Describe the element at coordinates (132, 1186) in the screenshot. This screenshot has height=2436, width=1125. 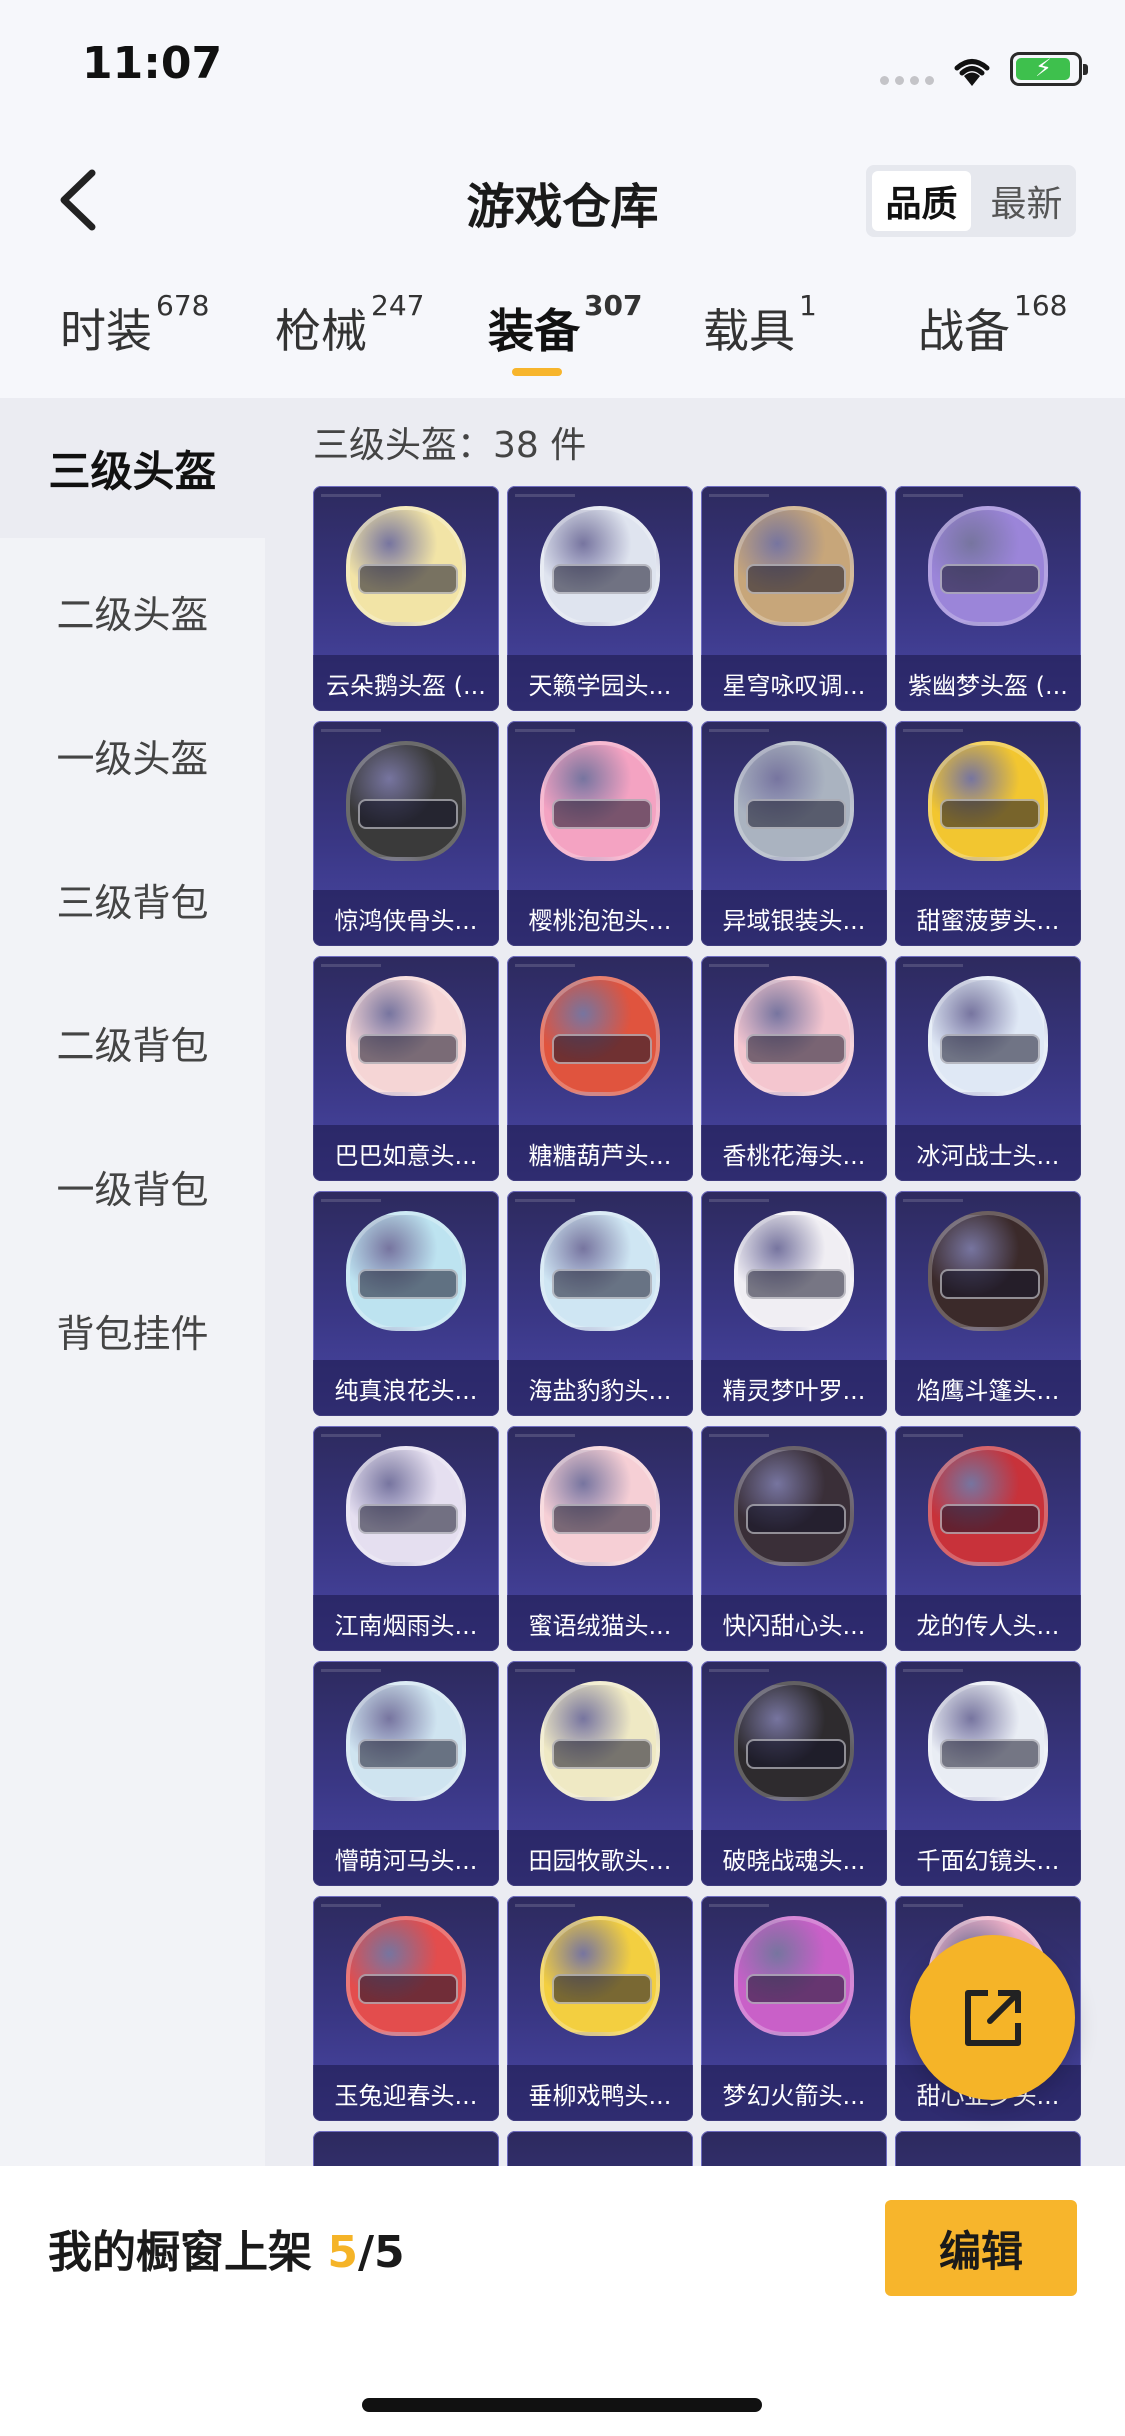
I see `sidebar-item-level1-backpack: 一级背包` at that location.